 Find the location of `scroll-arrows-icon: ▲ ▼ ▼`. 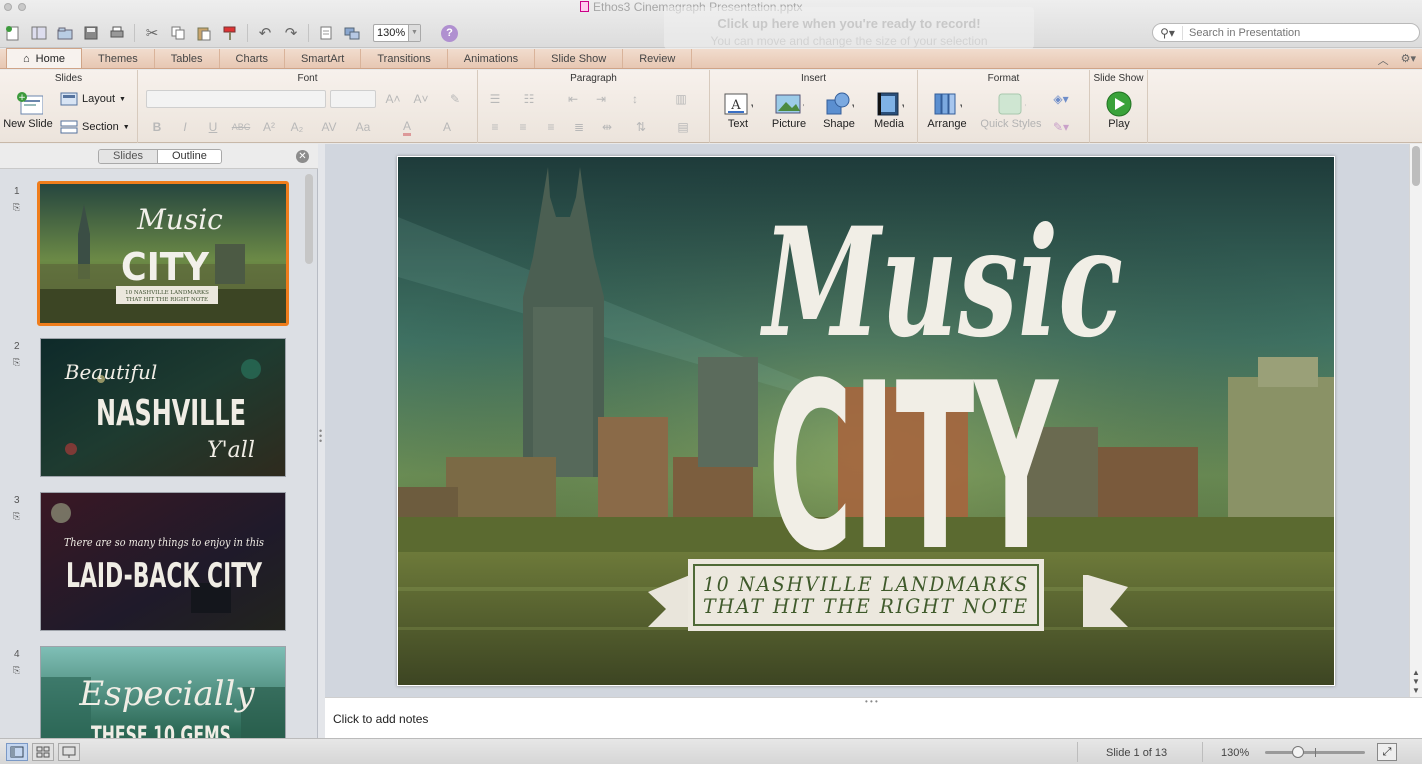

scroll-arrows-icon: ▲ ▼ ▼ is located at coordinates (1416, 681).